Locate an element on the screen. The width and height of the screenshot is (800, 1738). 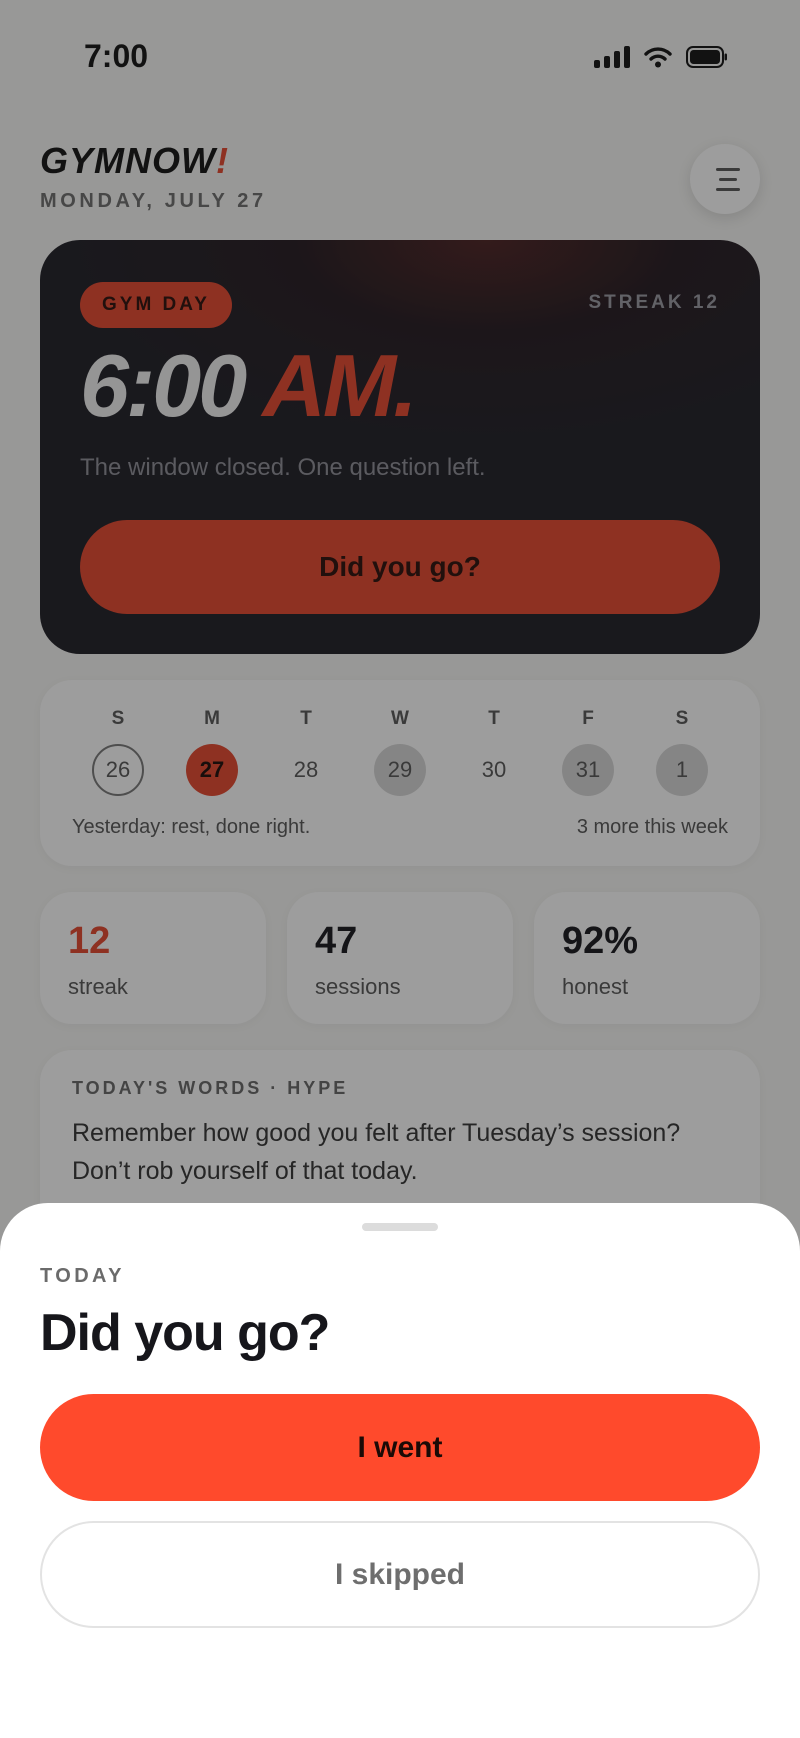
sheet-title: Did you go? is located at coordinates (185, 1333).